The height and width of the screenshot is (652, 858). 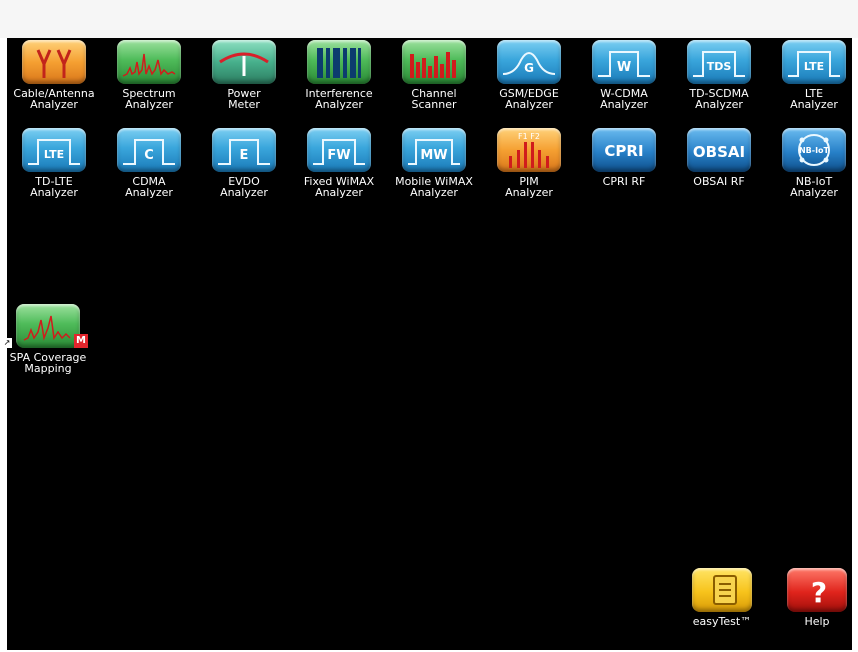 I want to click on app-channel-scanner: Channel Scanner, so click(x=434, y=81).